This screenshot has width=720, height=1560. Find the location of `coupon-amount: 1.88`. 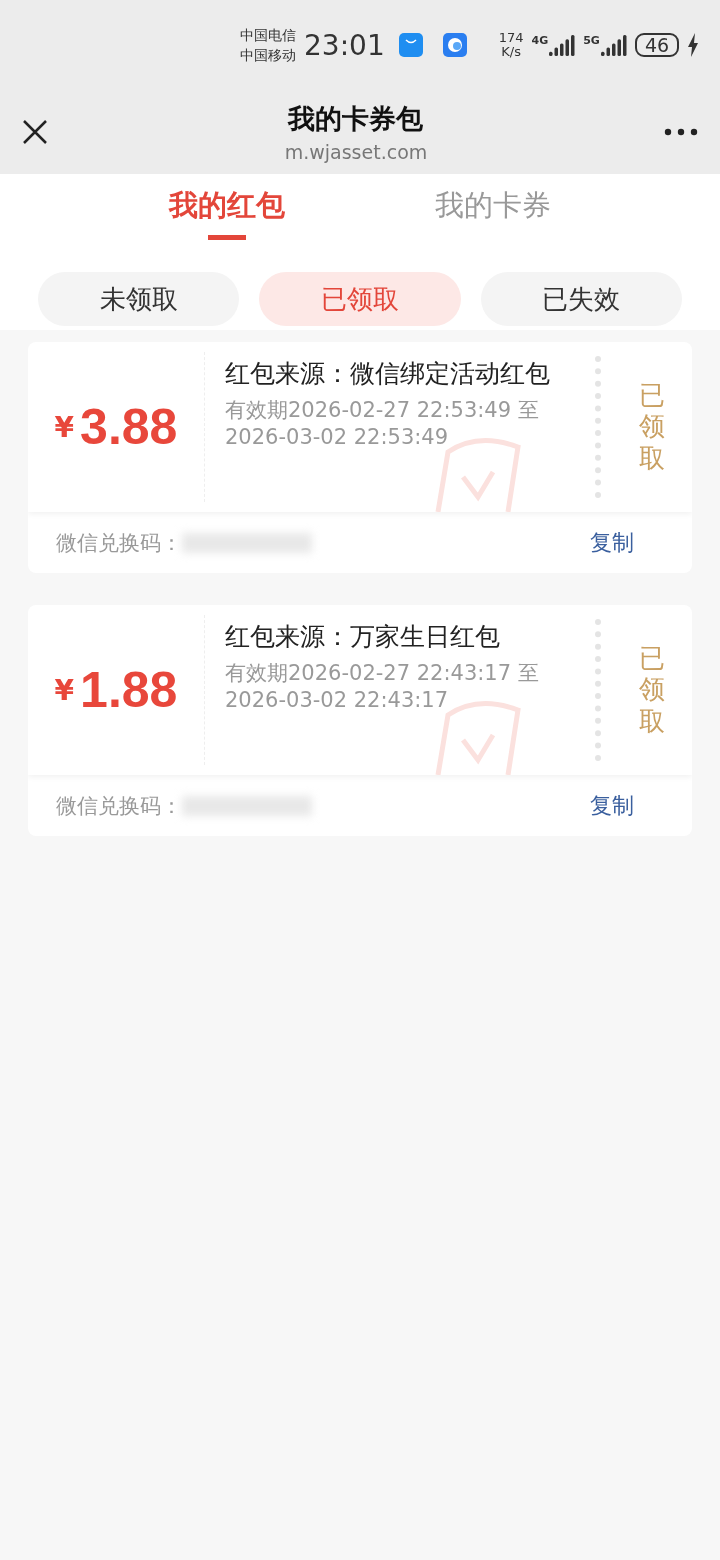

coupon-amount: 1.88 is located at coordinates (129, 690).